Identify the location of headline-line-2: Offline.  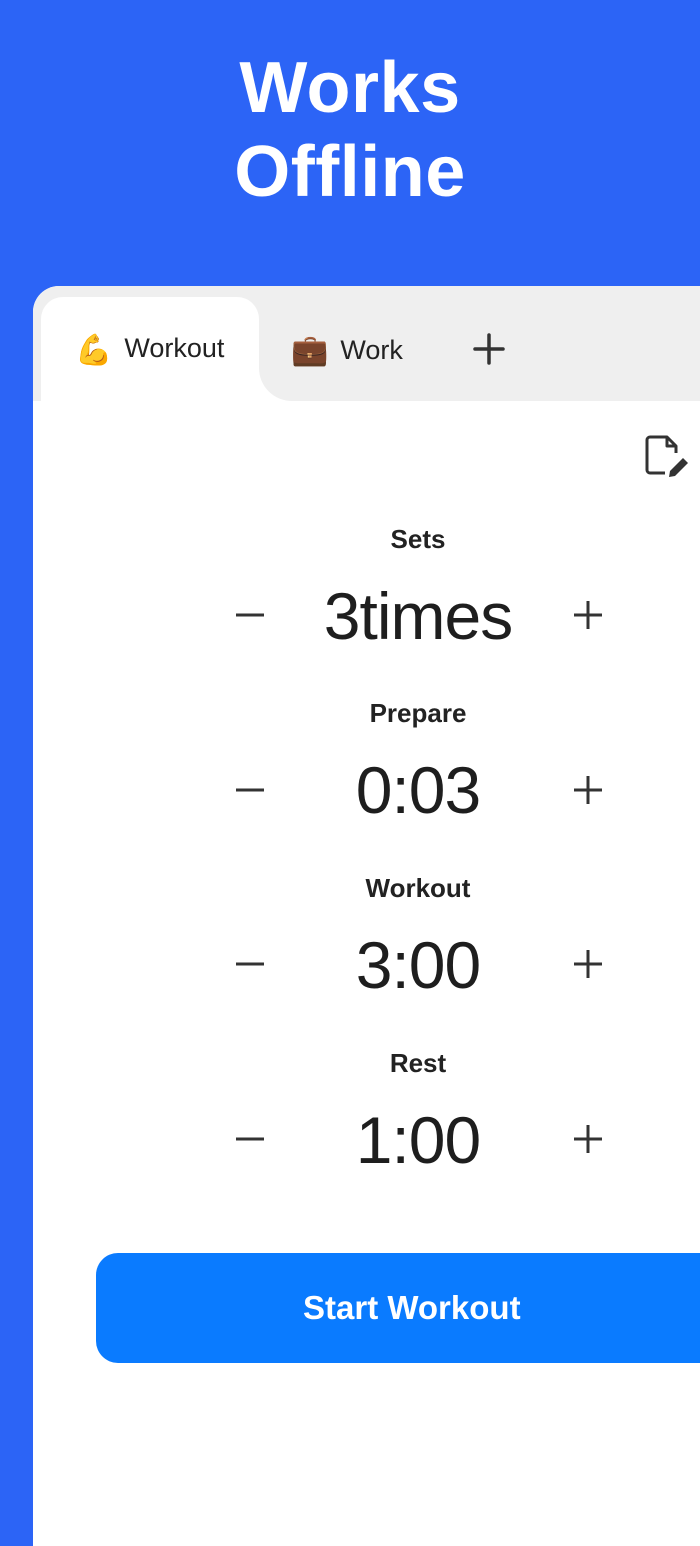
(350, 172).